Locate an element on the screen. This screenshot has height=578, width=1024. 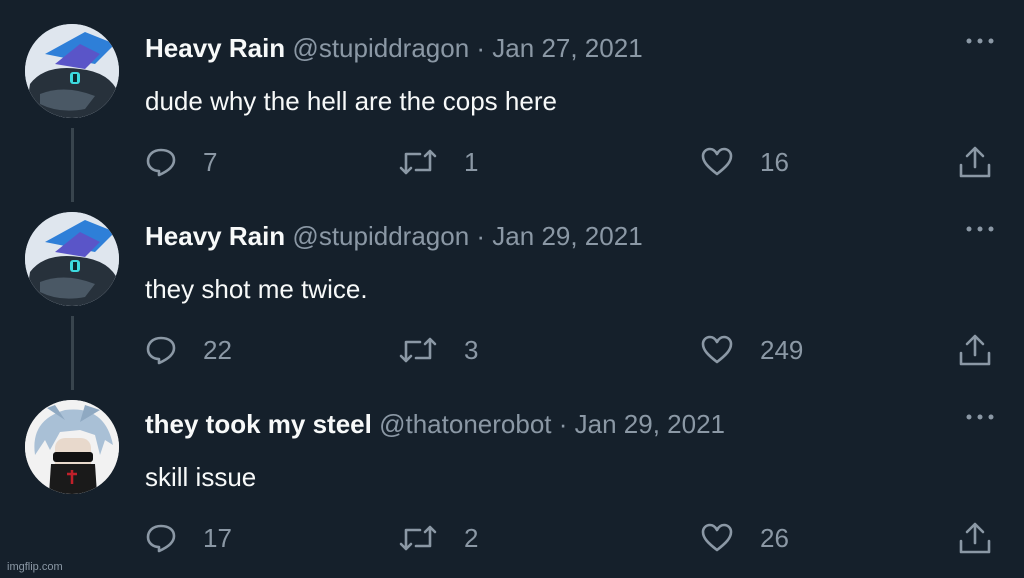
tweet-date: Jan 27, 2021 is located at coordinates (567, 48).